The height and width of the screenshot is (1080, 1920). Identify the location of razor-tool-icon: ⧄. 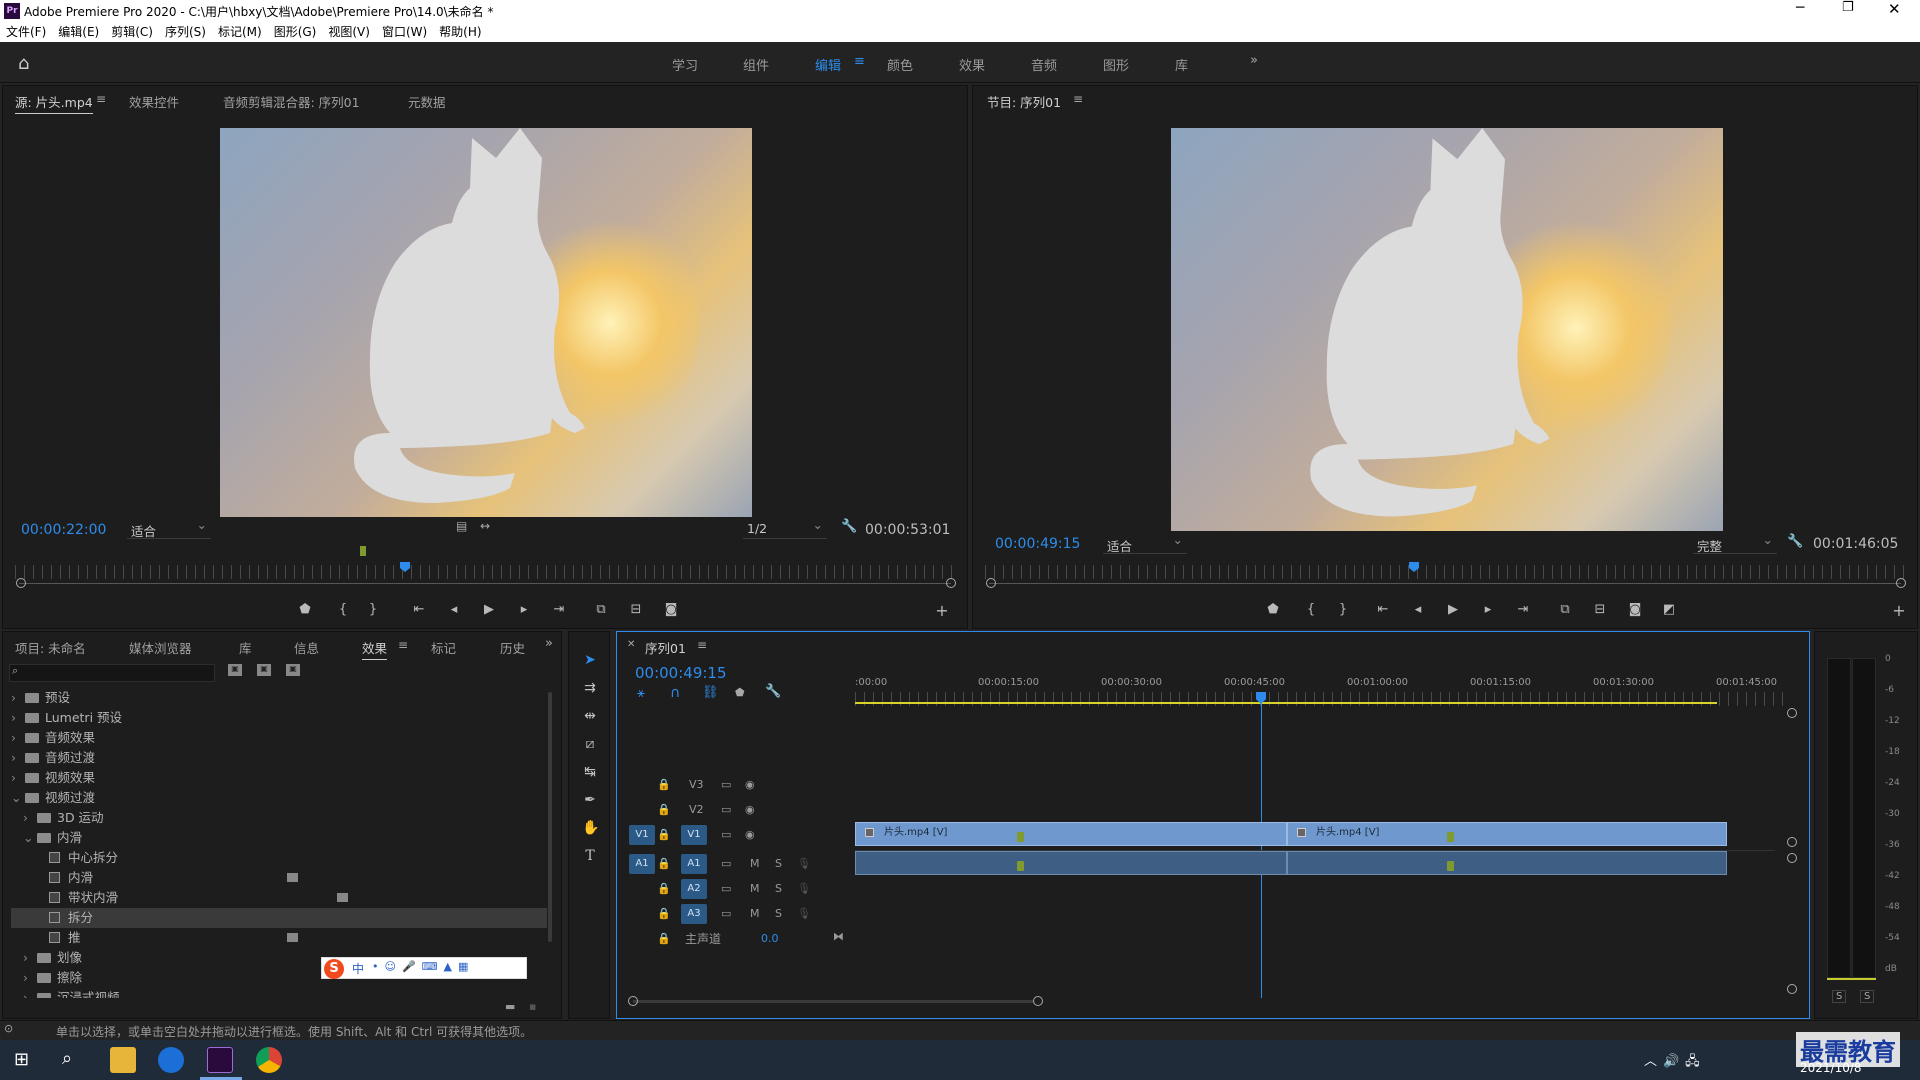
(590, 744).